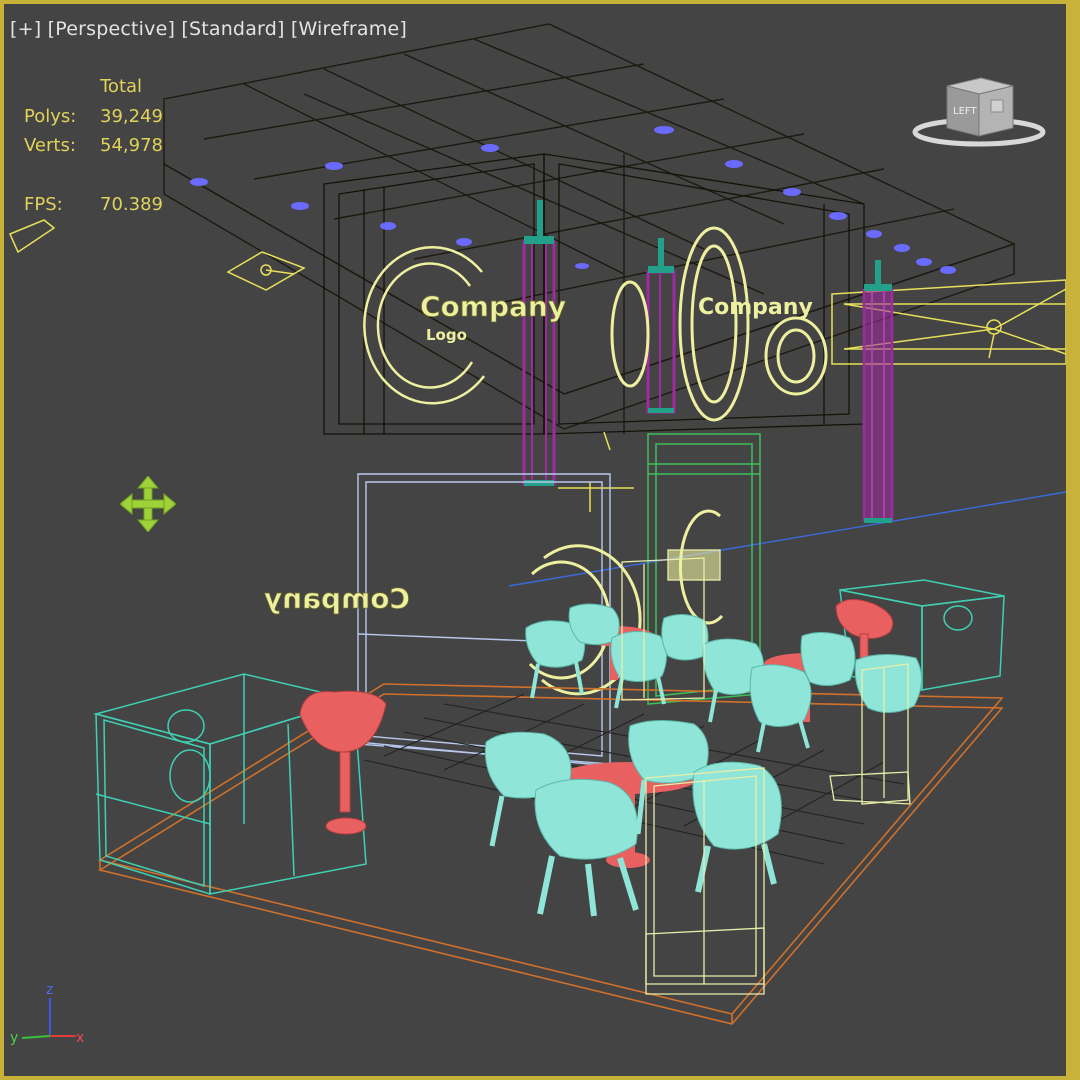 Image resolution: width=1080 pixels, height=1080 pixels. What do you see at coordinates (131, 145) in the screenshot?
I see `stats-verts-value: 54,978` at bounding box center [131, 145].